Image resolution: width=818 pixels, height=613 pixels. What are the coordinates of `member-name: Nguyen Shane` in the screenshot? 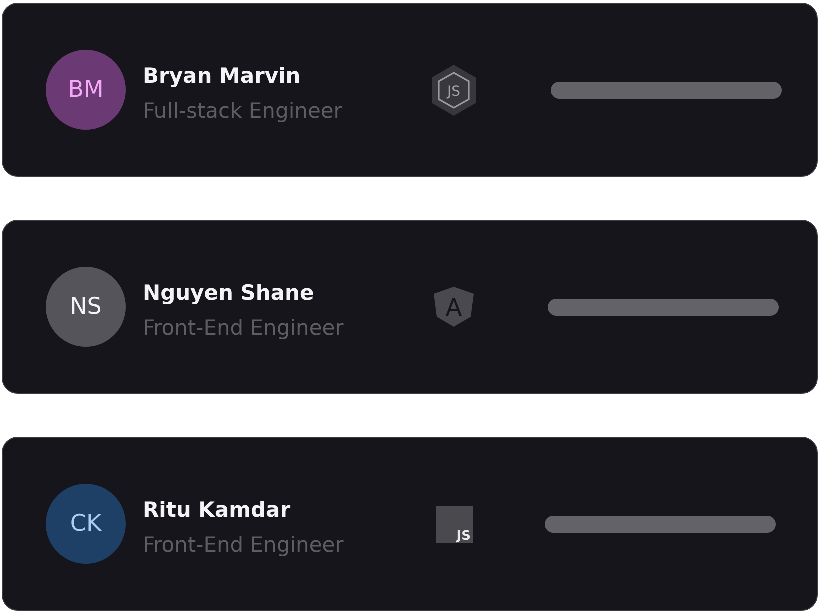 It's located at (228, 293).